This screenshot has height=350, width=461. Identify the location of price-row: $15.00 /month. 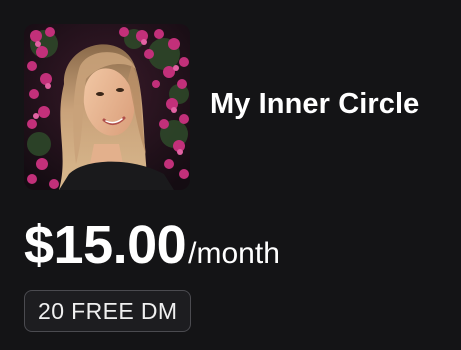
(152, 245).